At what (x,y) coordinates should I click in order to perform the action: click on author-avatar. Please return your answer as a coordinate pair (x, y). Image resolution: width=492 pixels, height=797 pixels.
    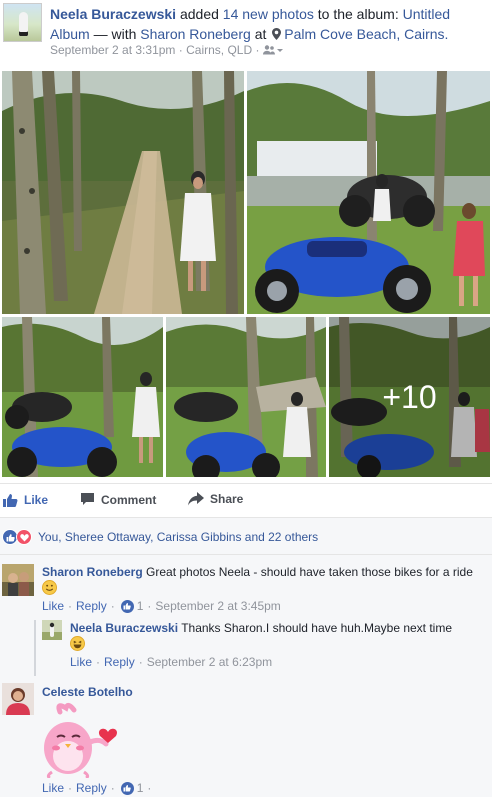
    Looking at the image, I should click on (22, 22).